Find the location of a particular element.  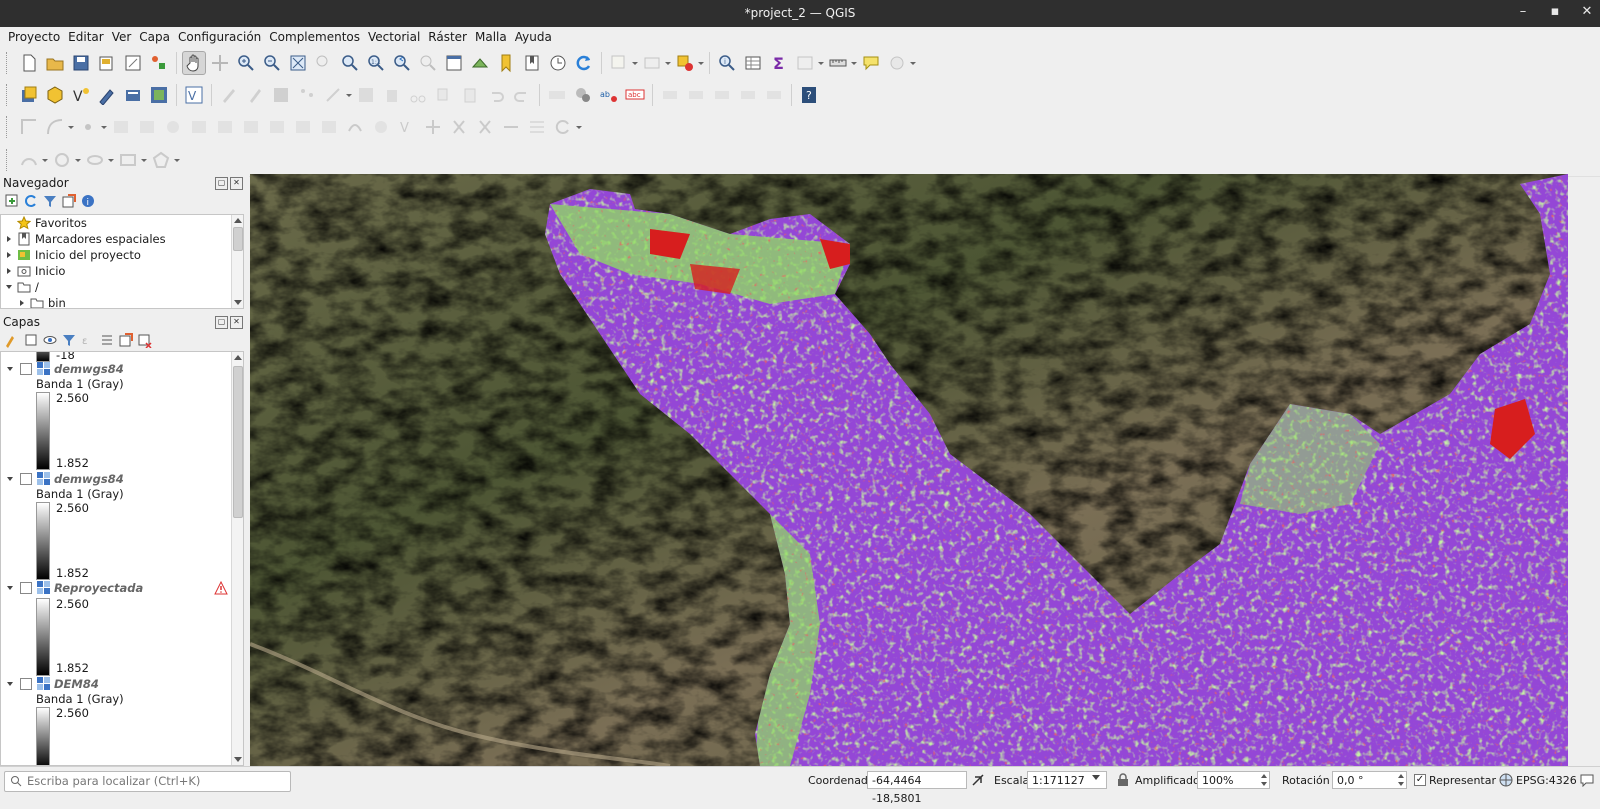

lock-scale-icon is located at coordinates (1123, 780).